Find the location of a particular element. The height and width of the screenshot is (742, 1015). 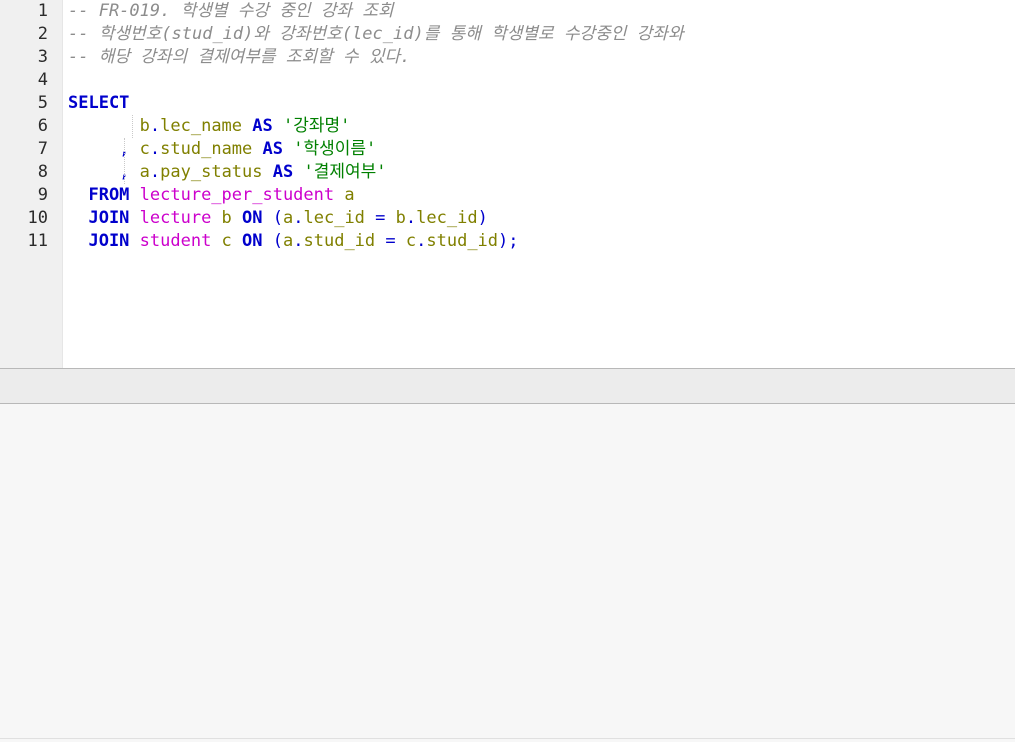

code-line: , a.pay_status AS '결제여부' is located at coordinates (227, 172).